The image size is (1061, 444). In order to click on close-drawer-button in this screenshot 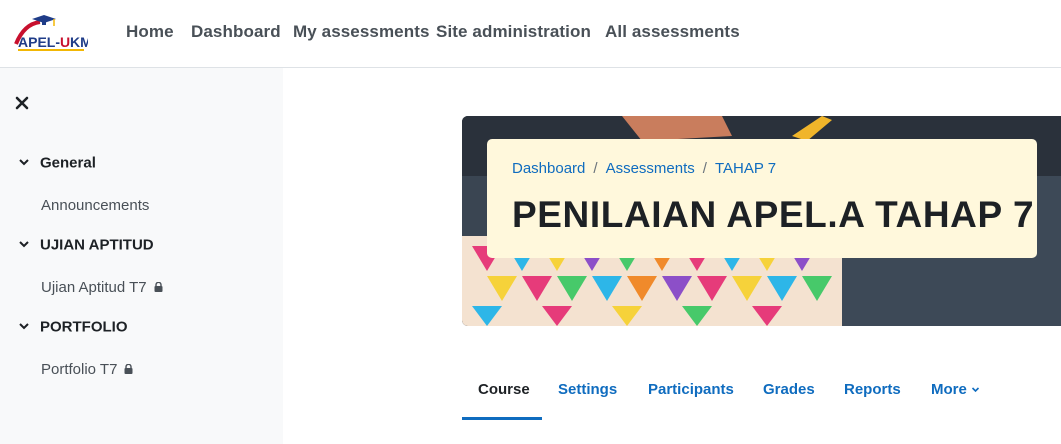, I will do `click(25, 104)`.